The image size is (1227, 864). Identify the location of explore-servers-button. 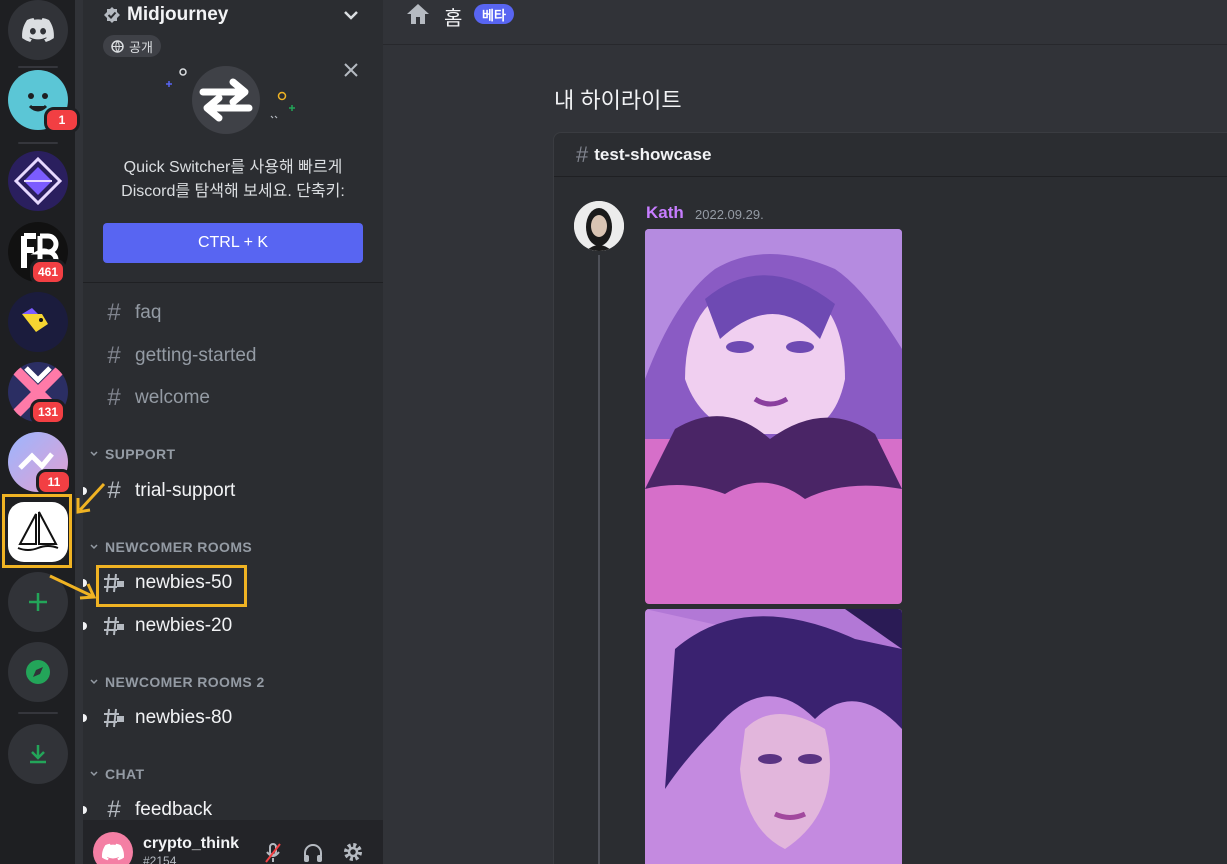
(38, 672).